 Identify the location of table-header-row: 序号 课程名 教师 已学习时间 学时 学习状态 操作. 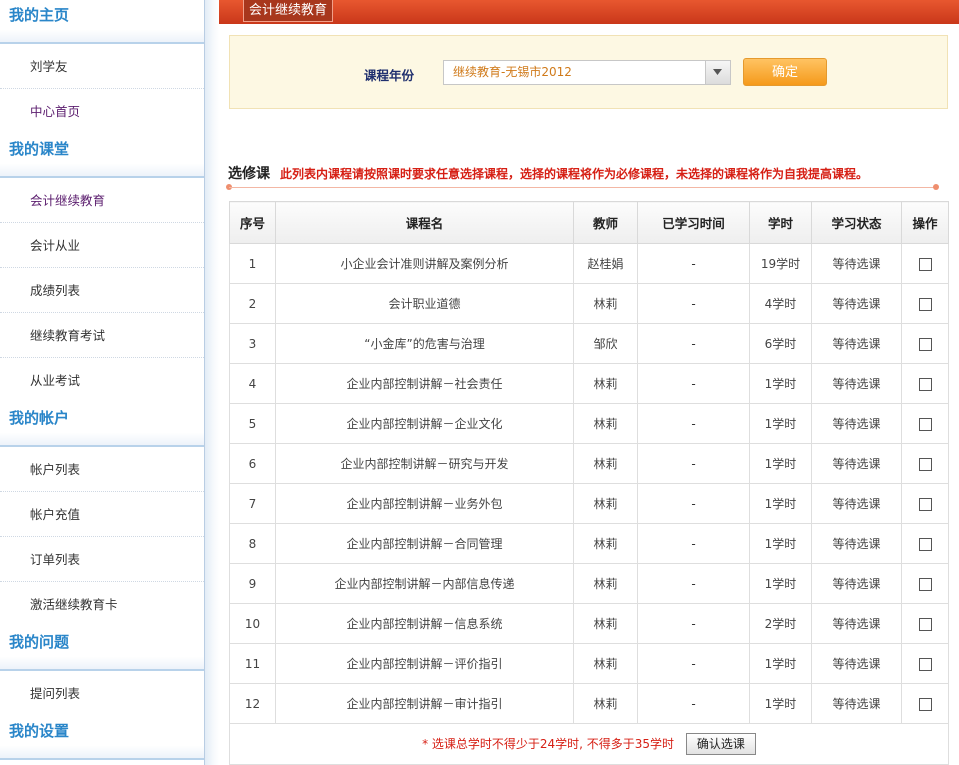
(589, 222).